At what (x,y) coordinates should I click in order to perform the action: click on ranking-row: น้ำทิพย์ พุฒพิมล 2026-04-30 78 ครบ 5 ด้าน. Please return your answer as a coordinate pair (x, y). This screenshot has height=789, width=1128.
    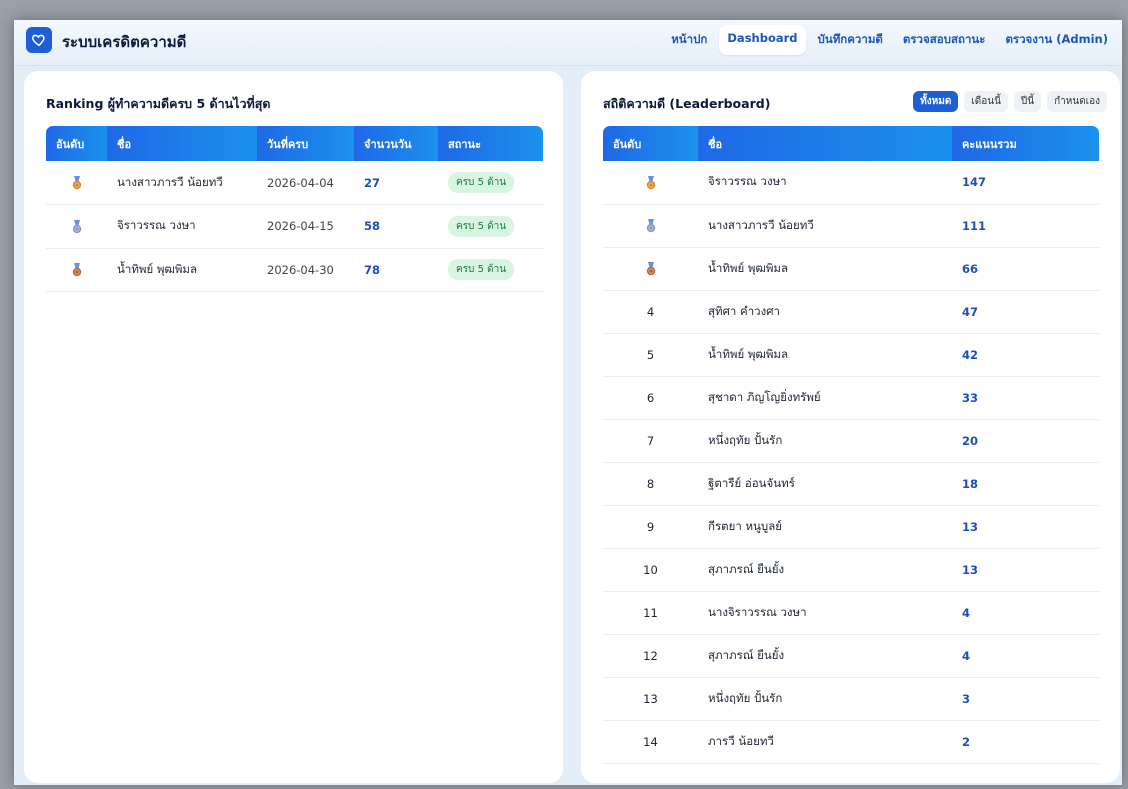
    Looking at the image, I should click on (294, 270).